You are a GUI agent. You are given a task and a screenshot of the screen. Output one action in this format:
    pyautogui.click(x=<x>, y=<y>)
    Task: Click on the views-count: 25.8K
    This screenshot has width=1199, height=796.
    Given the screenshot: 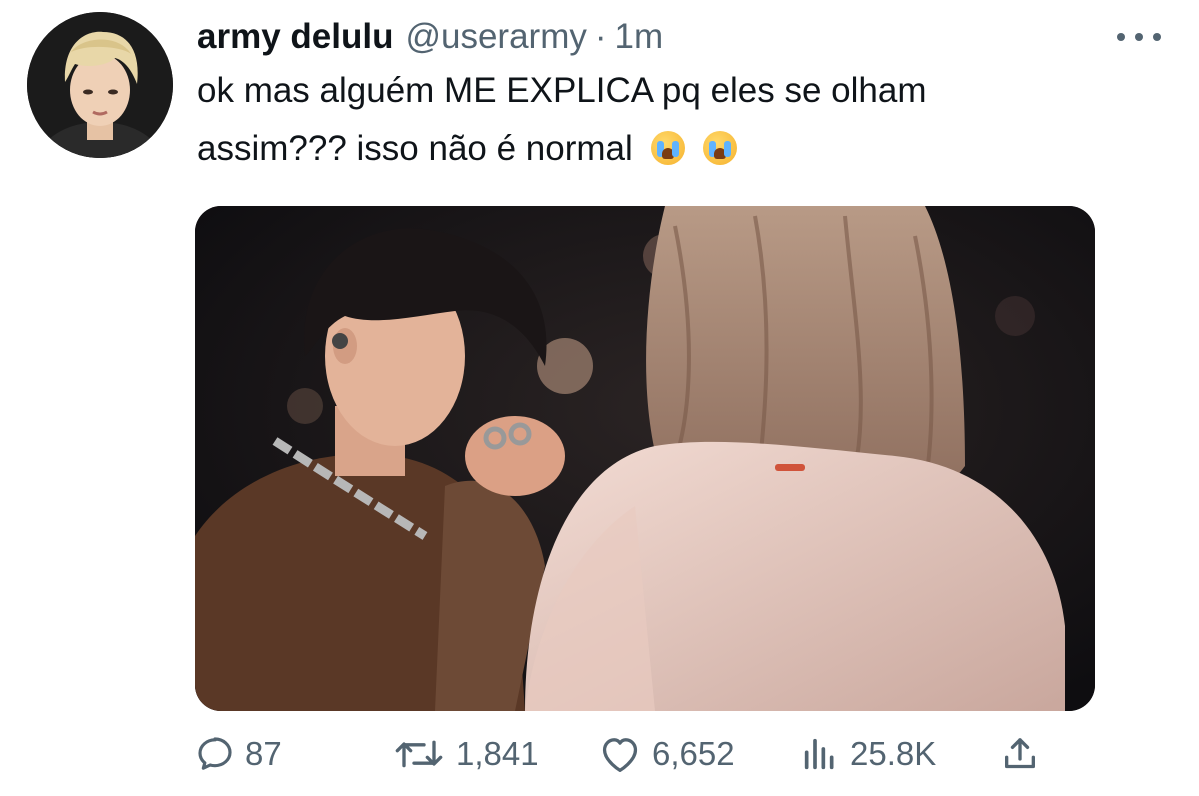 What is the action you would take?
    pyautogui.click(x=893, y=753)
    